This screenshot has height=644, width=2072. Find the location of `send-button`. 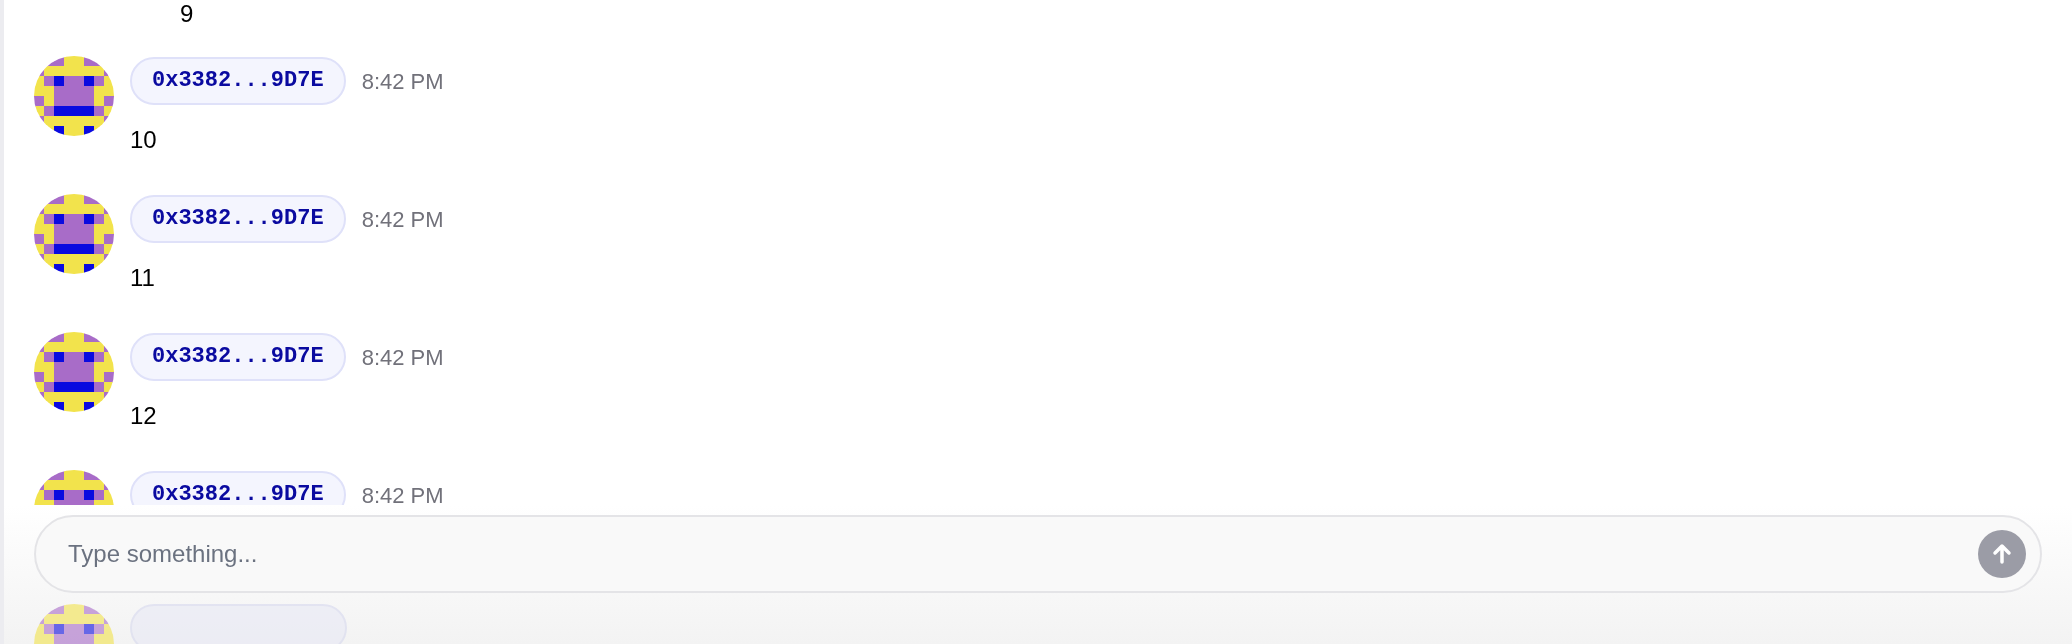

send-button is located at coordinates (2002, 554).